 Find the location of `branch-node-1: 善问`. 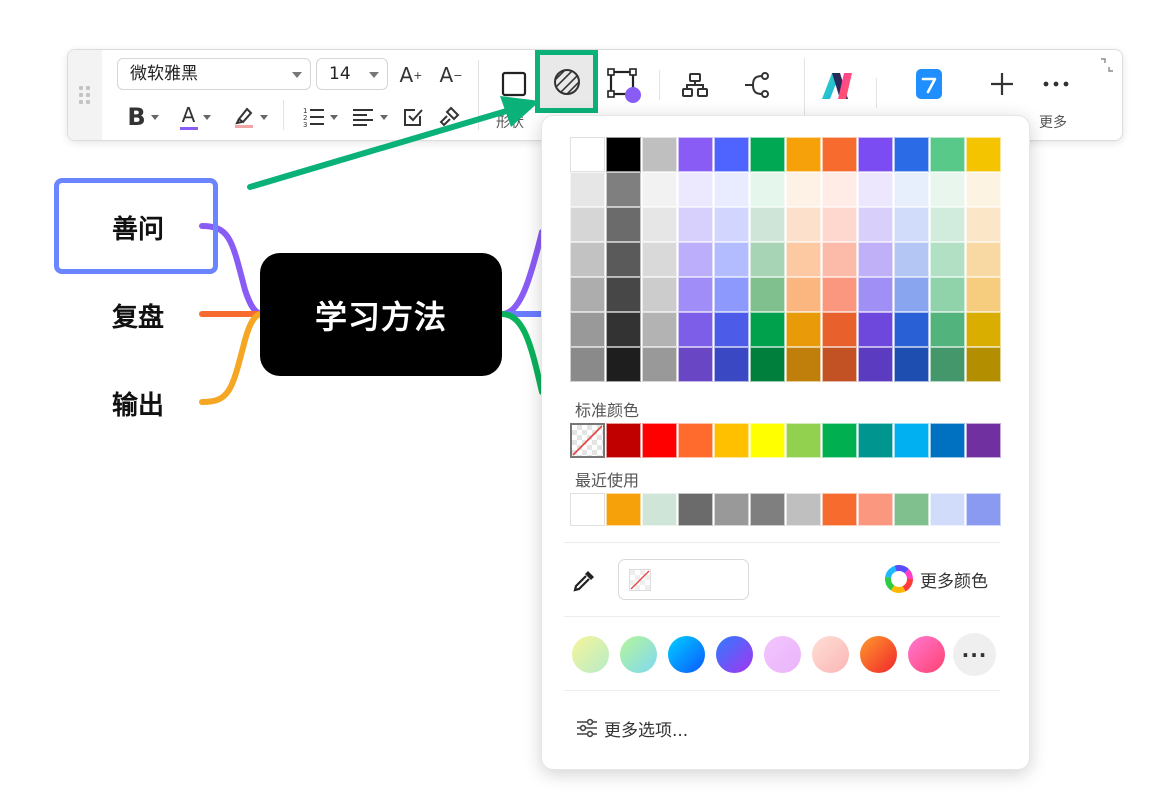

branch-node-1: 善问 is located at coordinates (138, 227).